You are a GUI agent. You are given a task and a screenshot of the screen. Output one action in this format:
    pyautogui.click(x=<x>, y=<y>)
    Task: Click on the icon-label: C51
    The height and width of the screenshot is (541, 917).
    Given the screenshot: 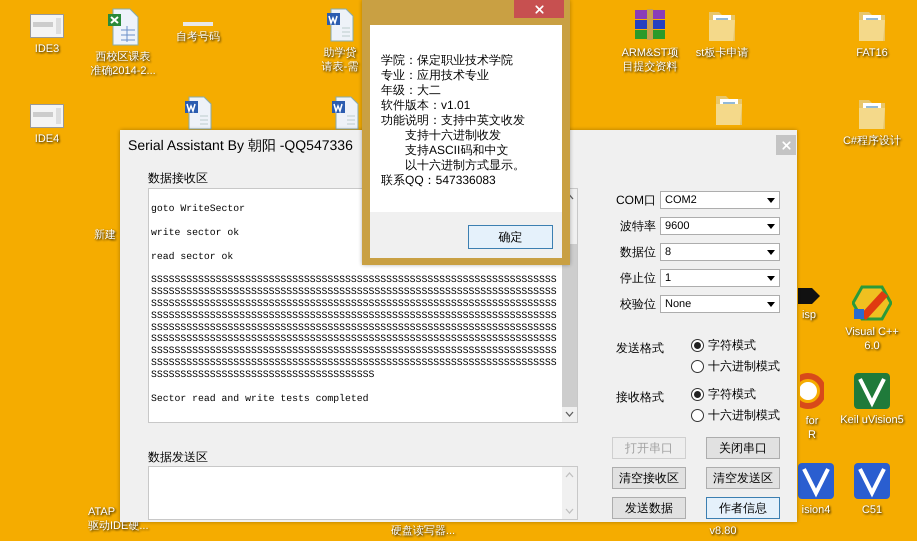 What is the action you would take?
    pyautogui.click(x=872, y=510)
    